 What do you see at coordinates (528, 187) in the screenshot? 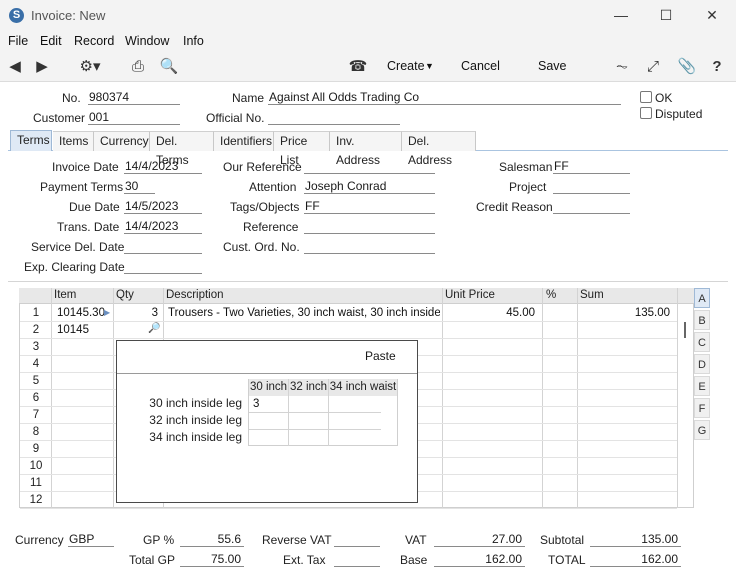
I see `project-label: Project` at bounding box center [528, 187].